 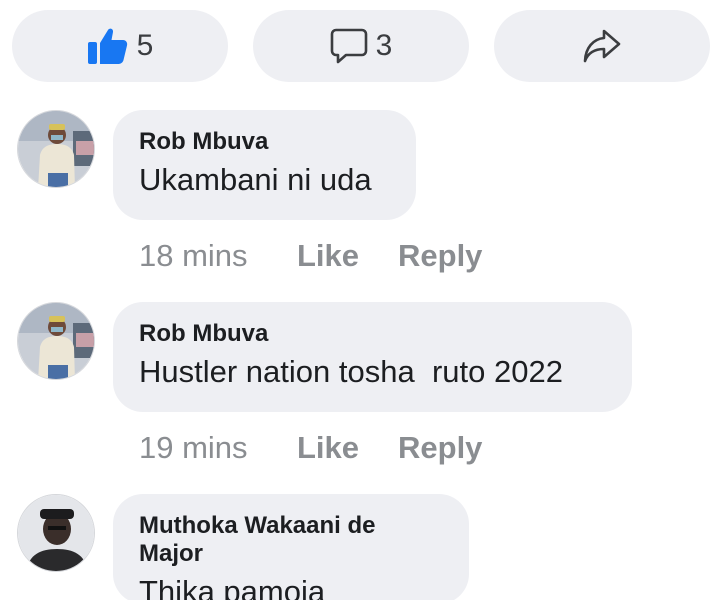 I want to click on share-arrow-icon, so click(x=602, y=46).